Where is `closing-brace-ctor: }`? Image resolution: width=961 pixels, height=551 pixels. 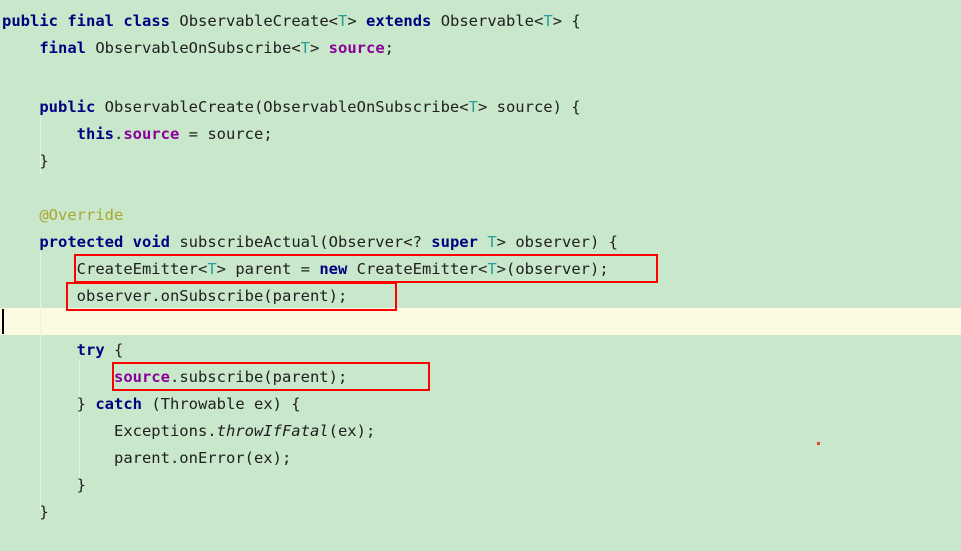
closing-brace-ctor: } is located at coordinates (25, 161).